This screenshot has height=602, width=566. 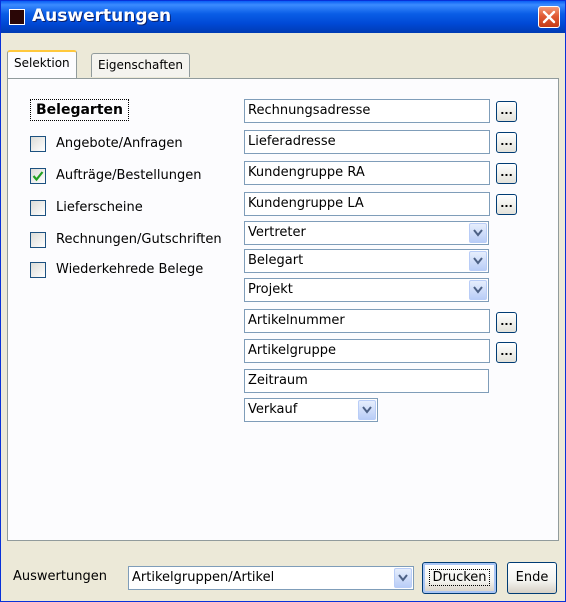 I want to click on lieferadresse-field: Lieferadresse, so click(x=367, y=142).